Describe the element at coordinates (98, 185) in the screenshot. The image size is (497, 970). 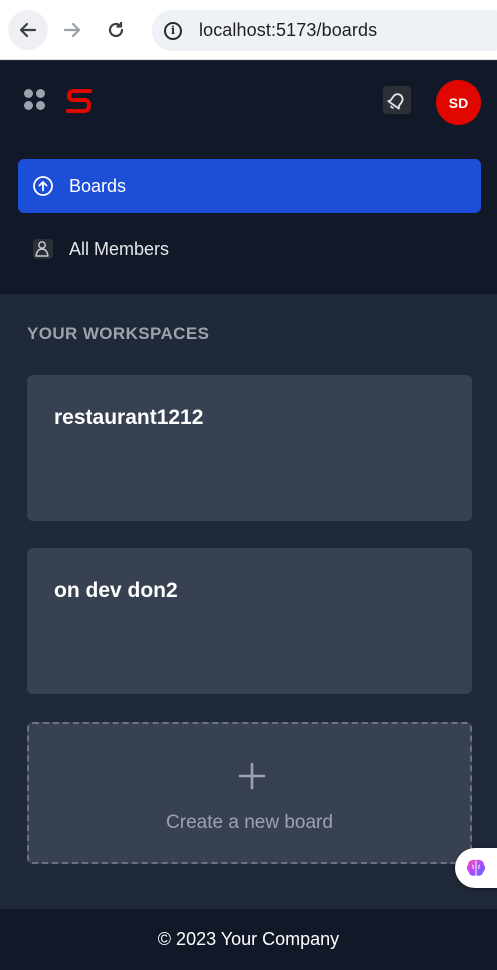
I see `nav-item-label: Boards` at that location.